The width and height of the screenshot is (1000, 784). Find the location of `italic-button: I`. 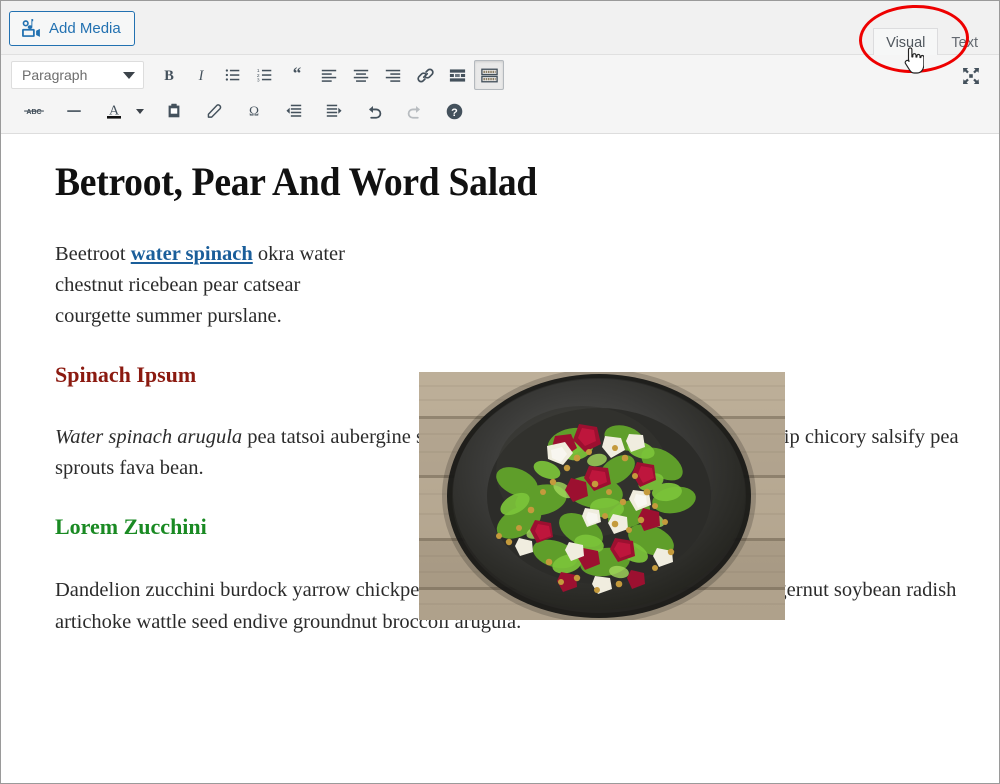

italic-button: I is located at coordinates (201, 75).